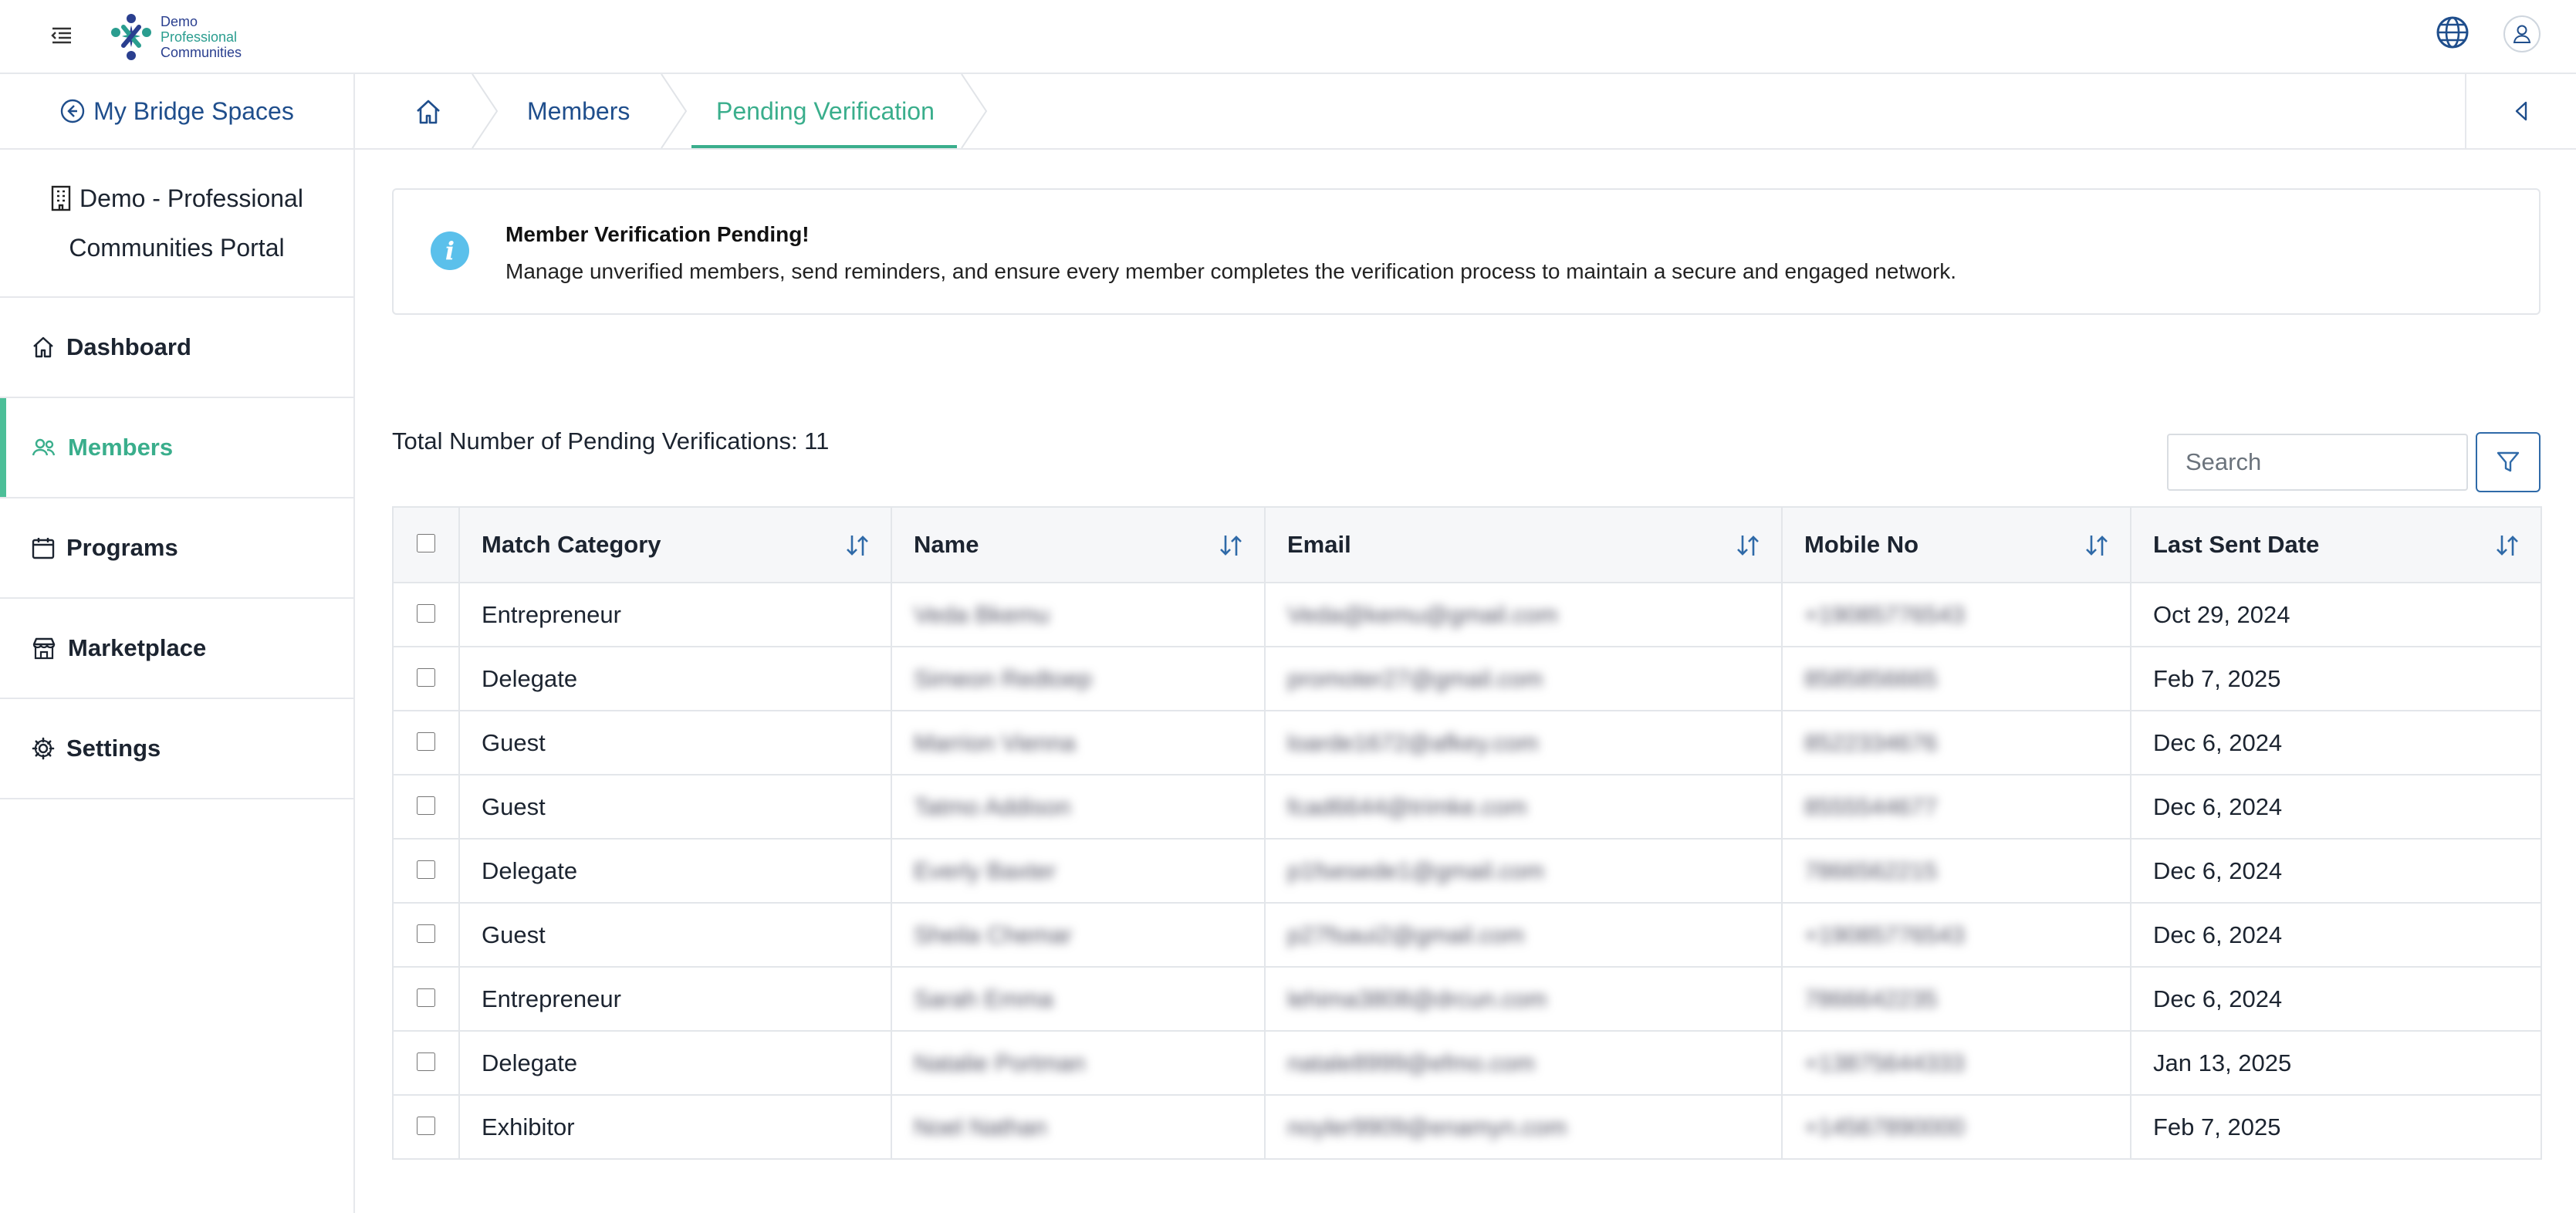 This screenshot has width=2576, height=1213. What do you see at coordinates (2336, 545) in the screenshot?
I see `column-header-last-sent-date: Last Sent Date` at bounding box center [2336, 545].